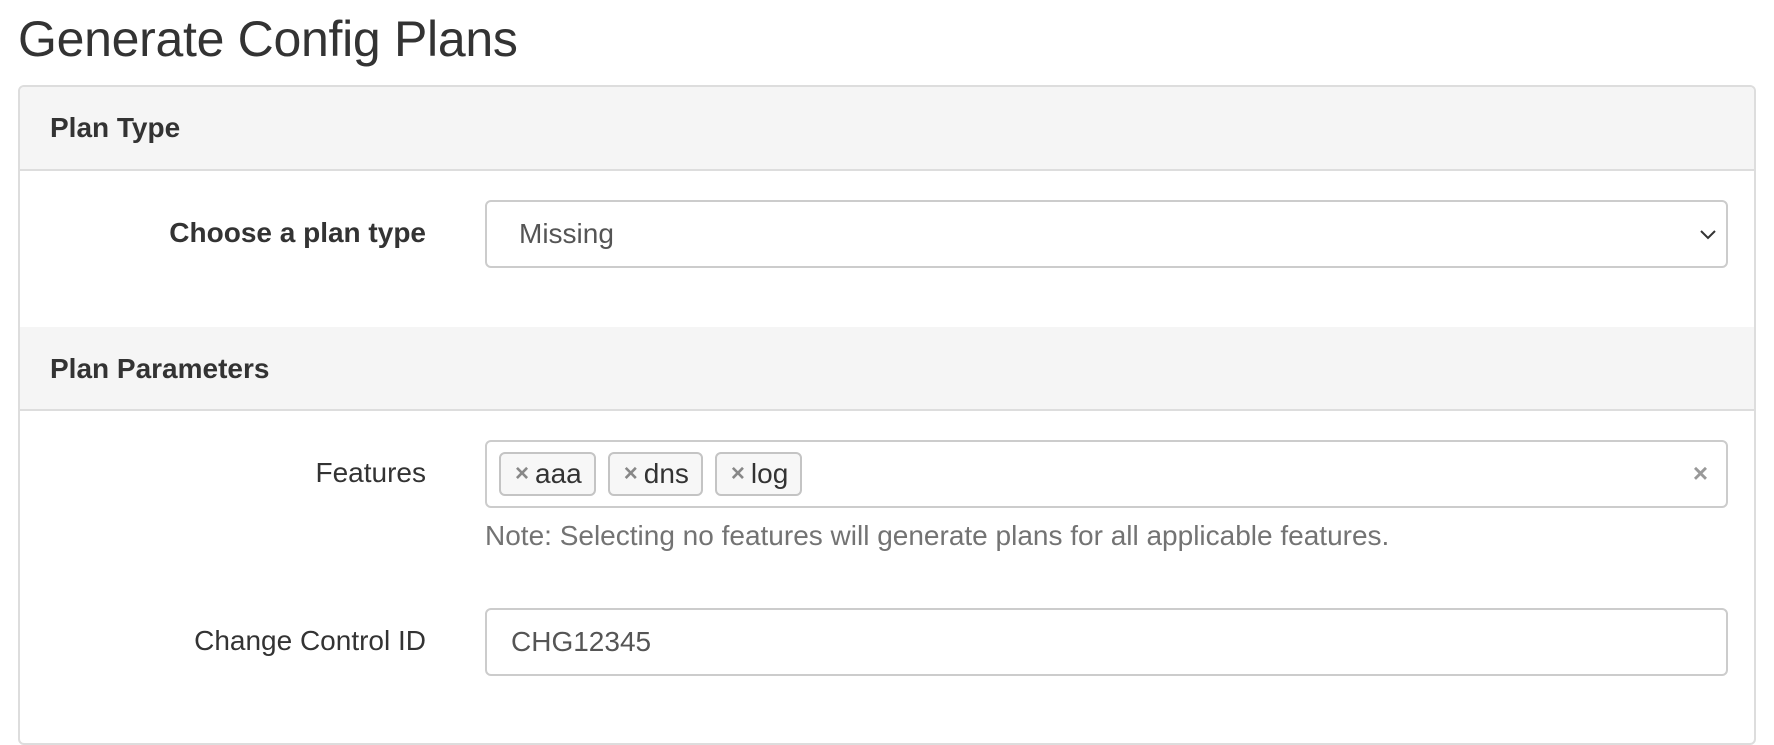 The height and width of the screenshot is (745, 1774). Describe the element at coordinates (1106, 474) in the screenshot. I see `features-multiselect: × aaa × dns × log ×` at that location.